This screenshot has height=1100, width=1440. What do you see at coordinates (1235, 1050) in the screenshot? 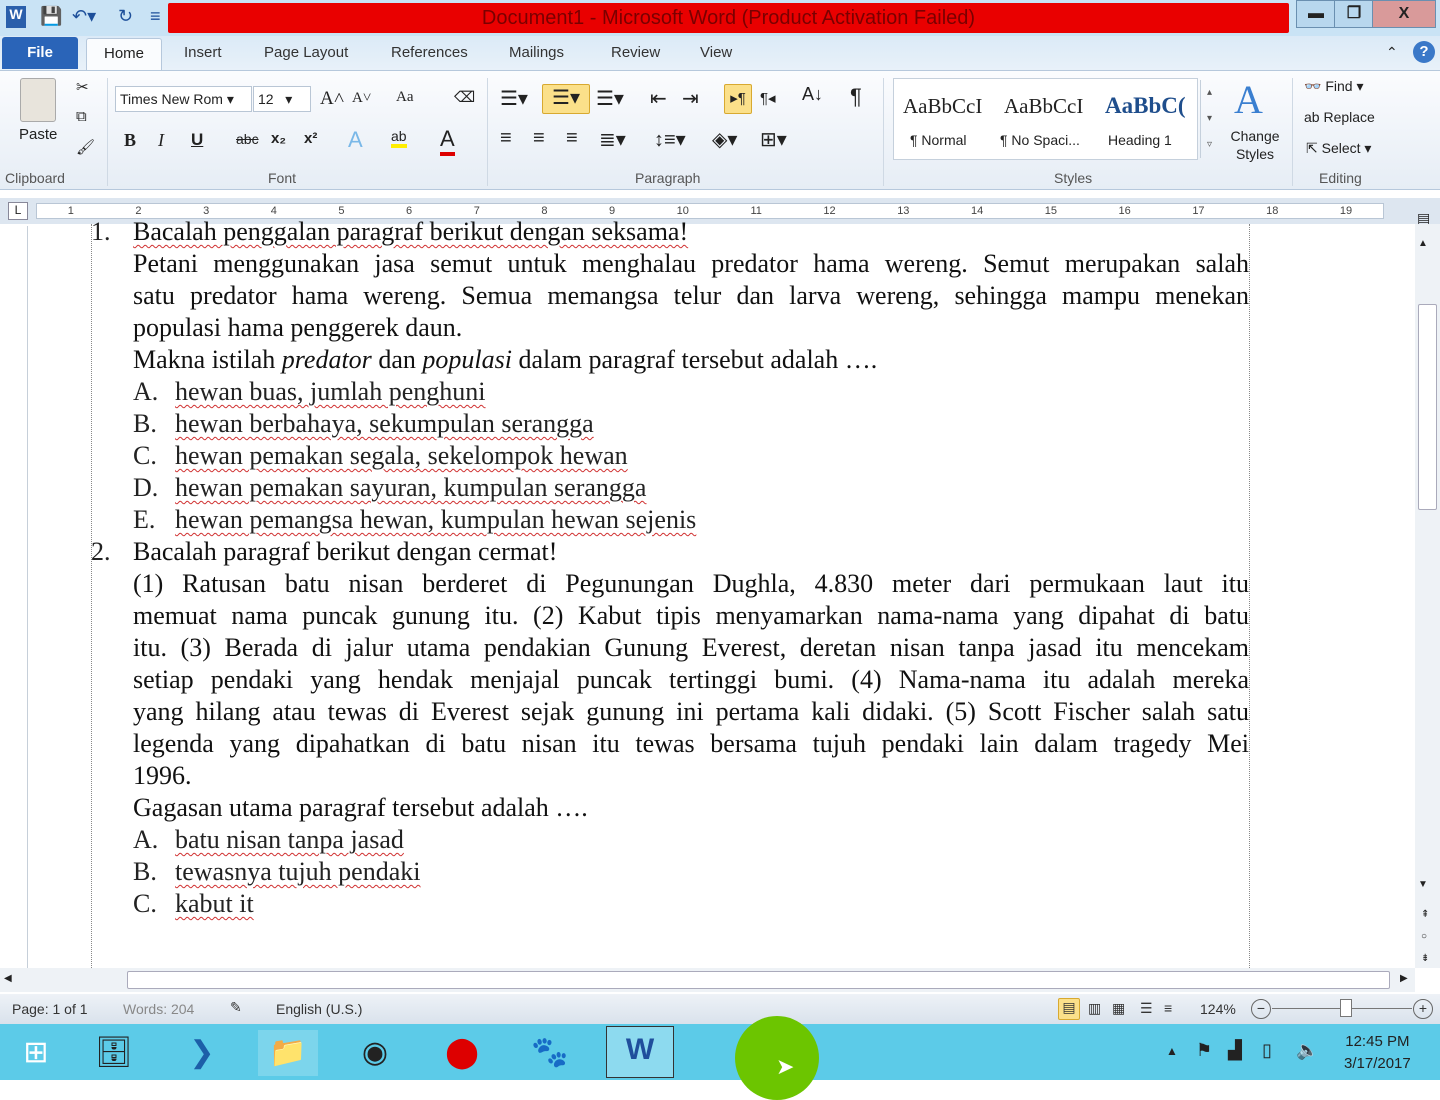
I see `network-icon: ▟` at bounding box center [1235, 1050].